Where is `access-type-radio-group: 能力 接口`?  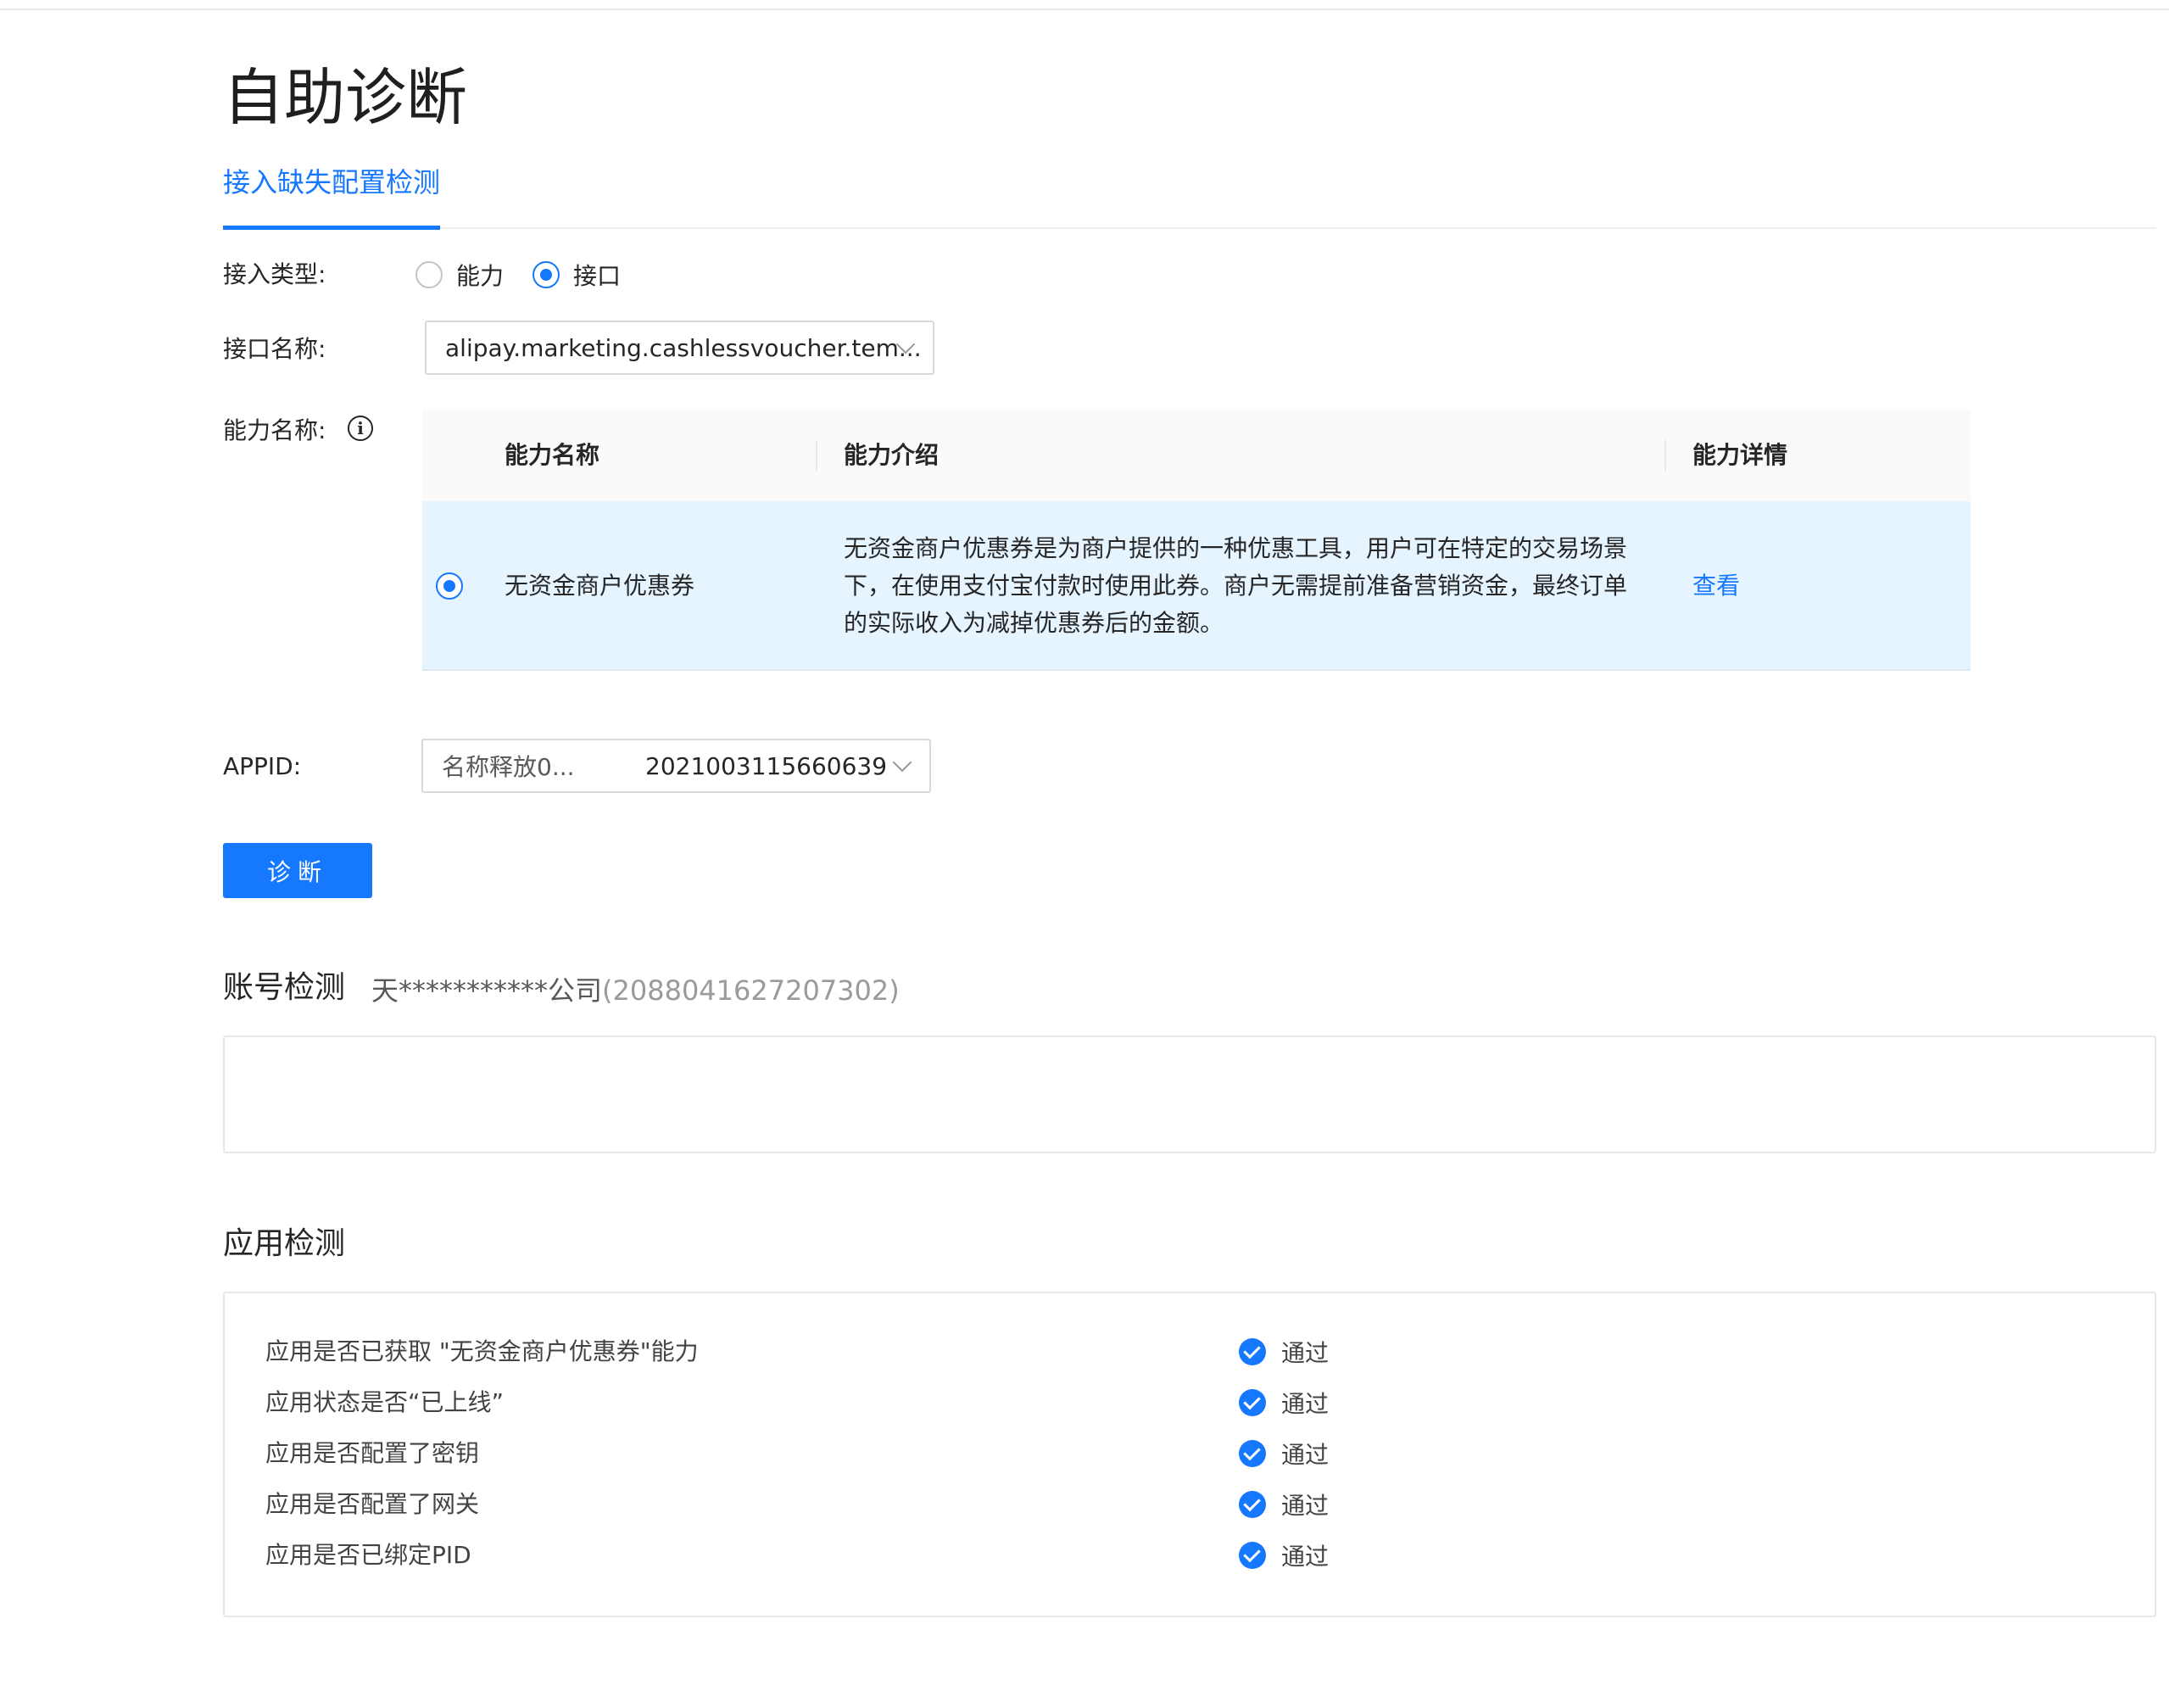
access-type-radio-group: 能力 接口 is located at coordinates (532, 275).